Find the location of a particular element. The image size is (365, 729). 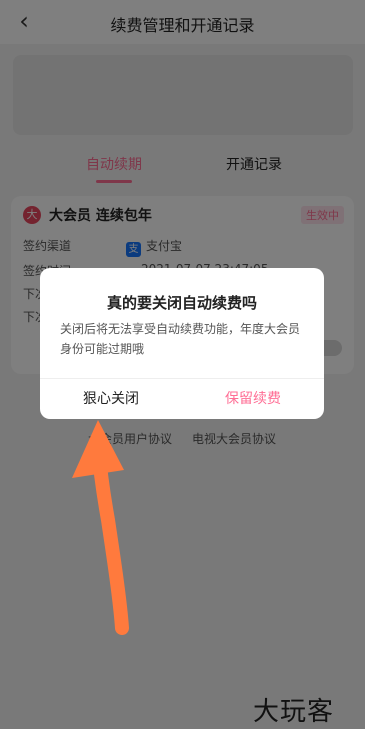

annotation-arrow is located at coordinates (100, 527).